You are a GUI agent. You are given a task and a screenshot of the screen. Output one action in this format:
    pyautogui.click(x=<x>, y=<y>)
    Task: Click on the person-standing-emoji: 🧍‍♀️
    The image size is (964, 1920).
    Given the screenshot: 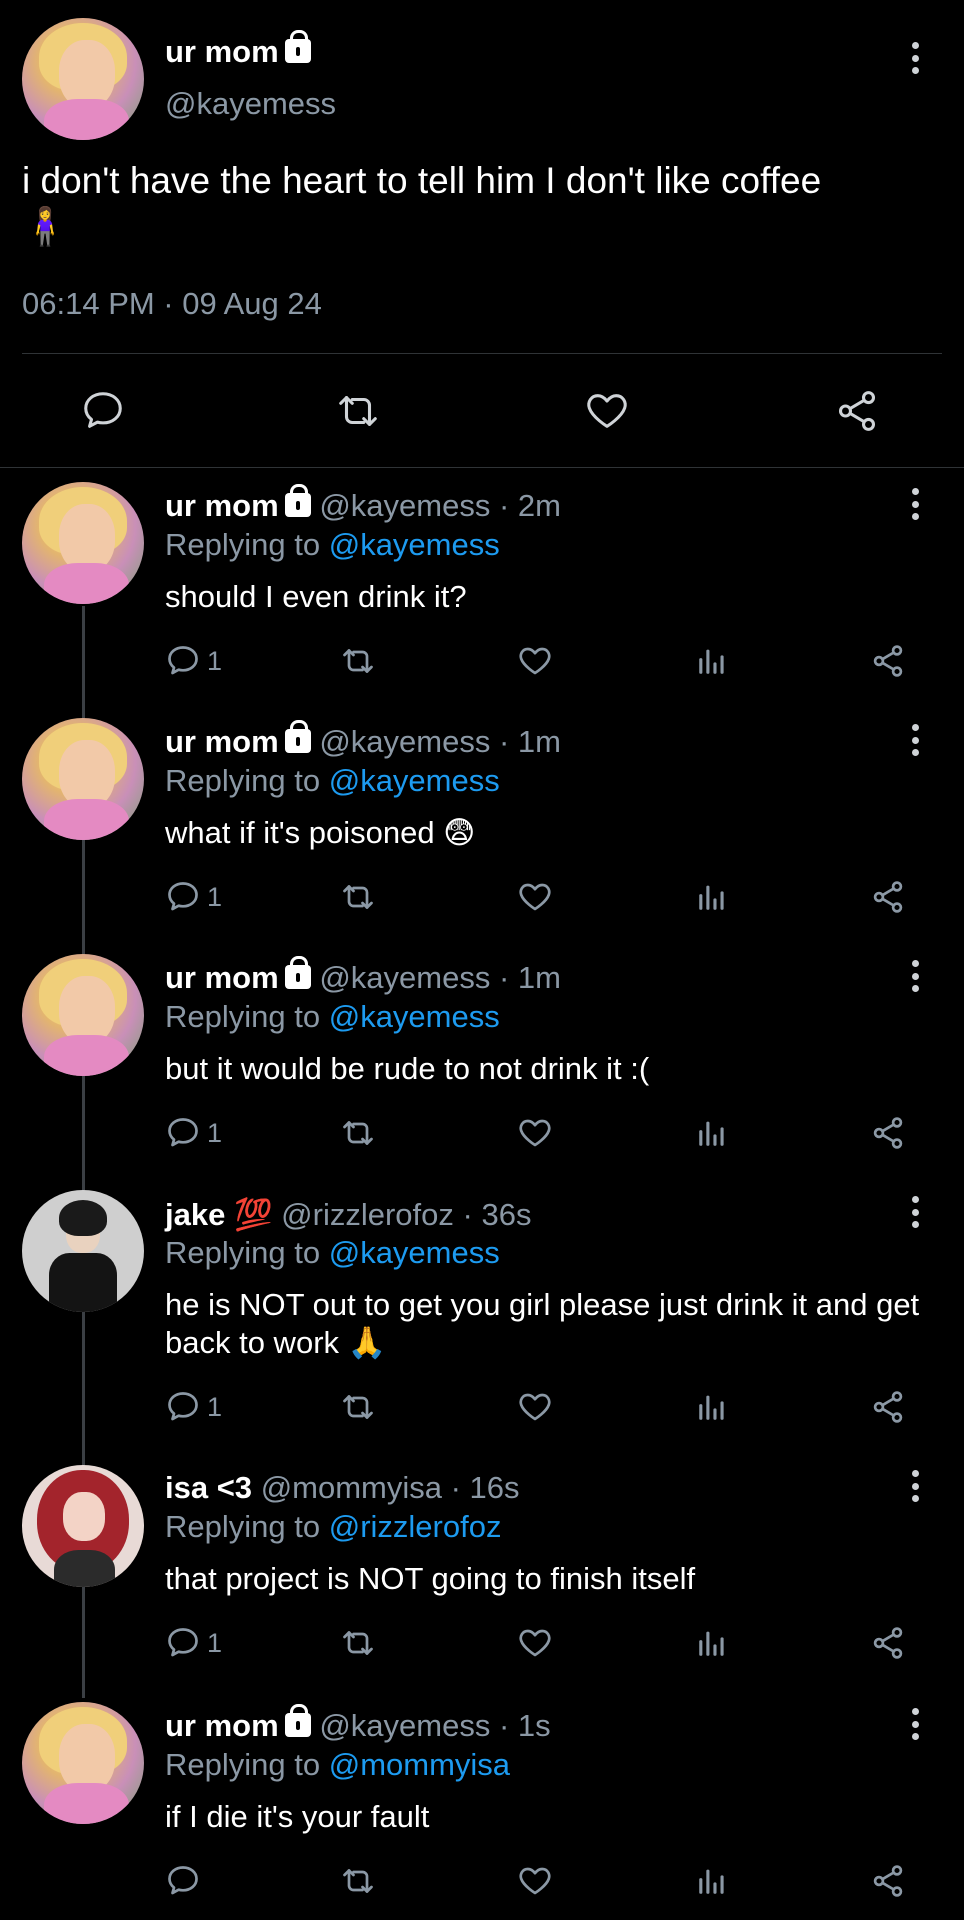 What is the action you would take?
    pyautogui.click(x=45, y=226)
    